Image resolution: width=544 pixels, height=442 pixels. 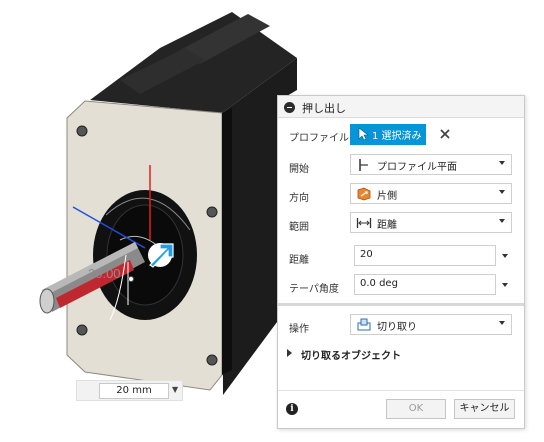 I want to click on dialog-header: 押し出し, so click(x=401, y=107).